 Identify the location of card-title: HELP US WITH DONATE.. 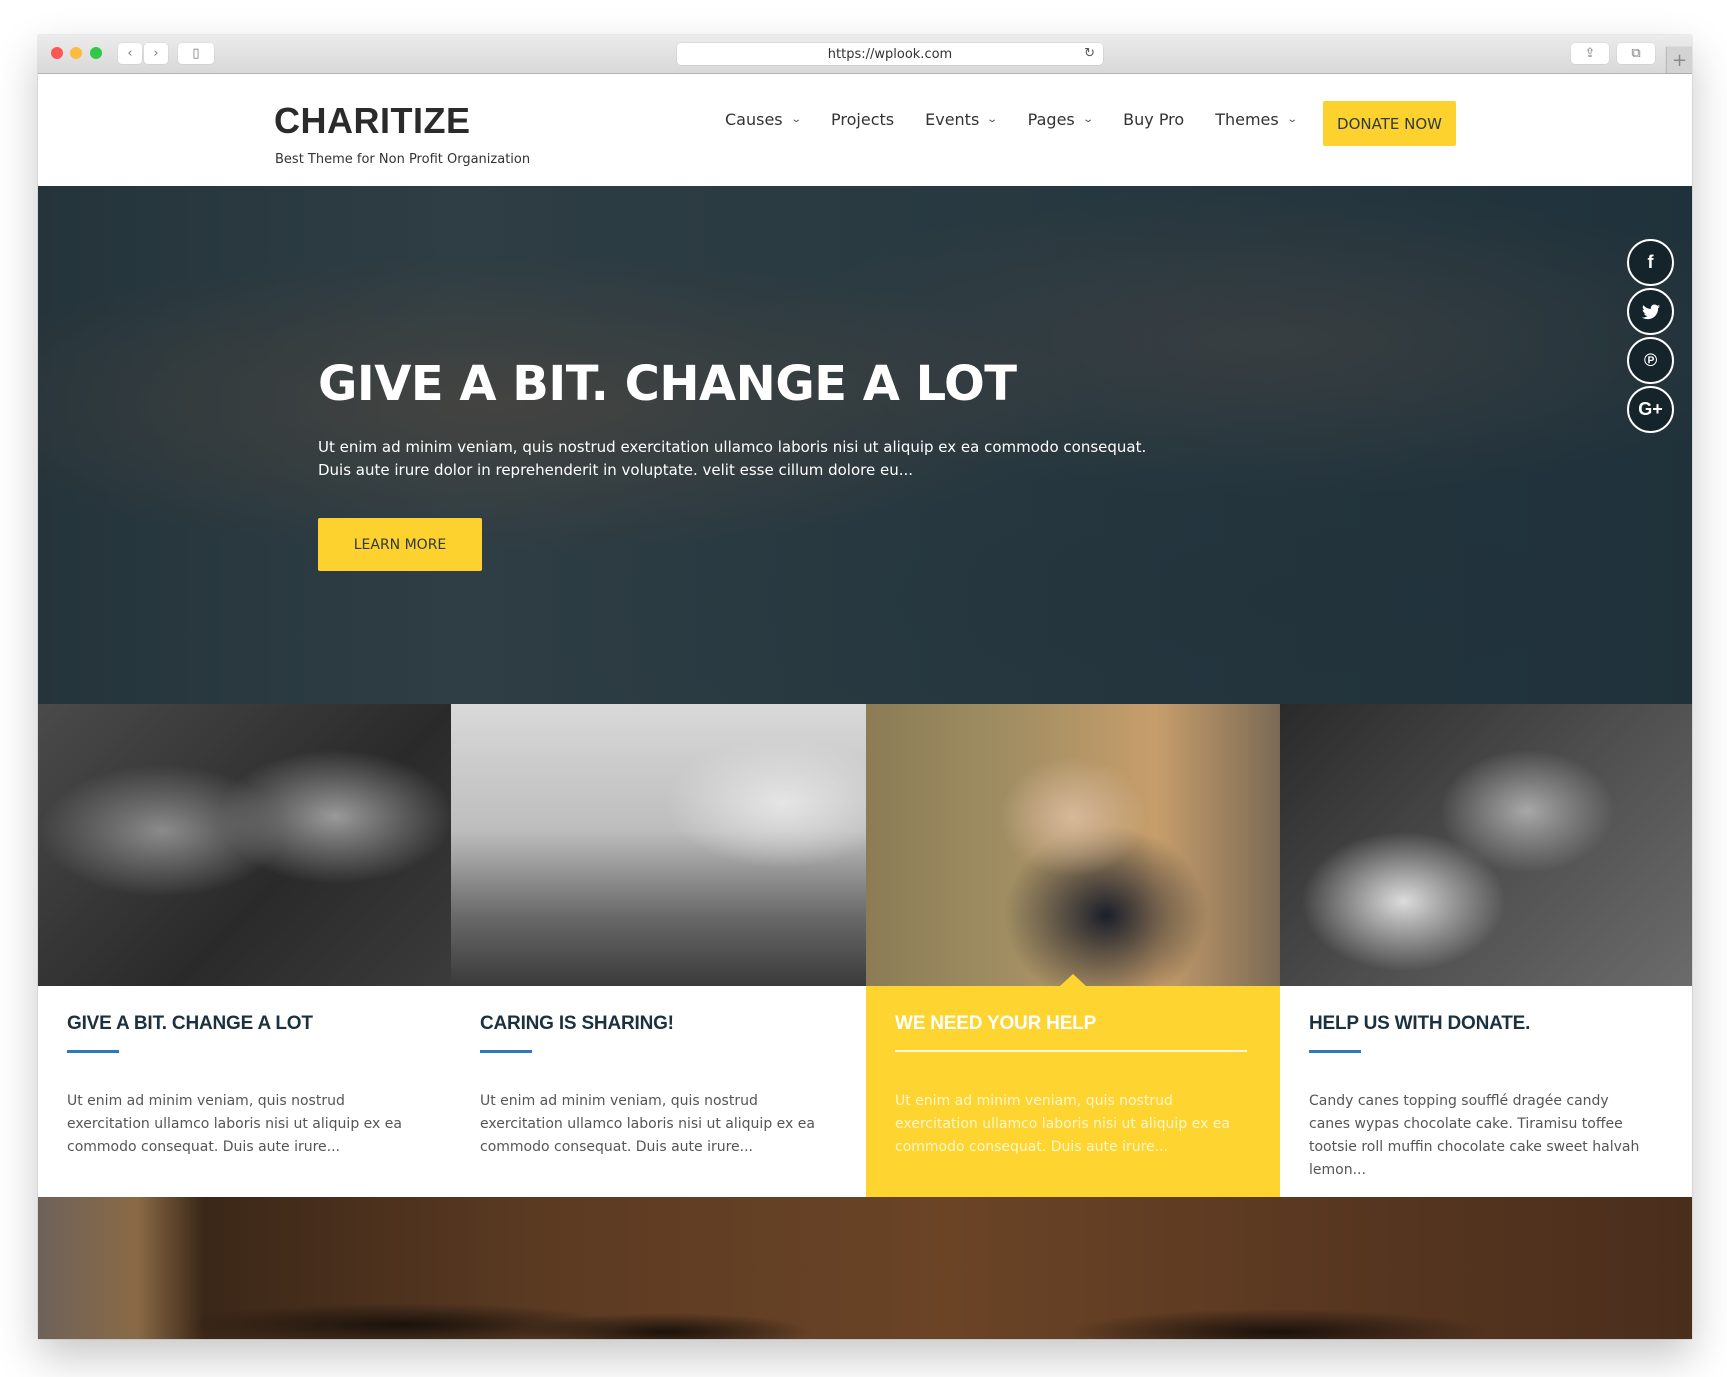
(1419, 1024).